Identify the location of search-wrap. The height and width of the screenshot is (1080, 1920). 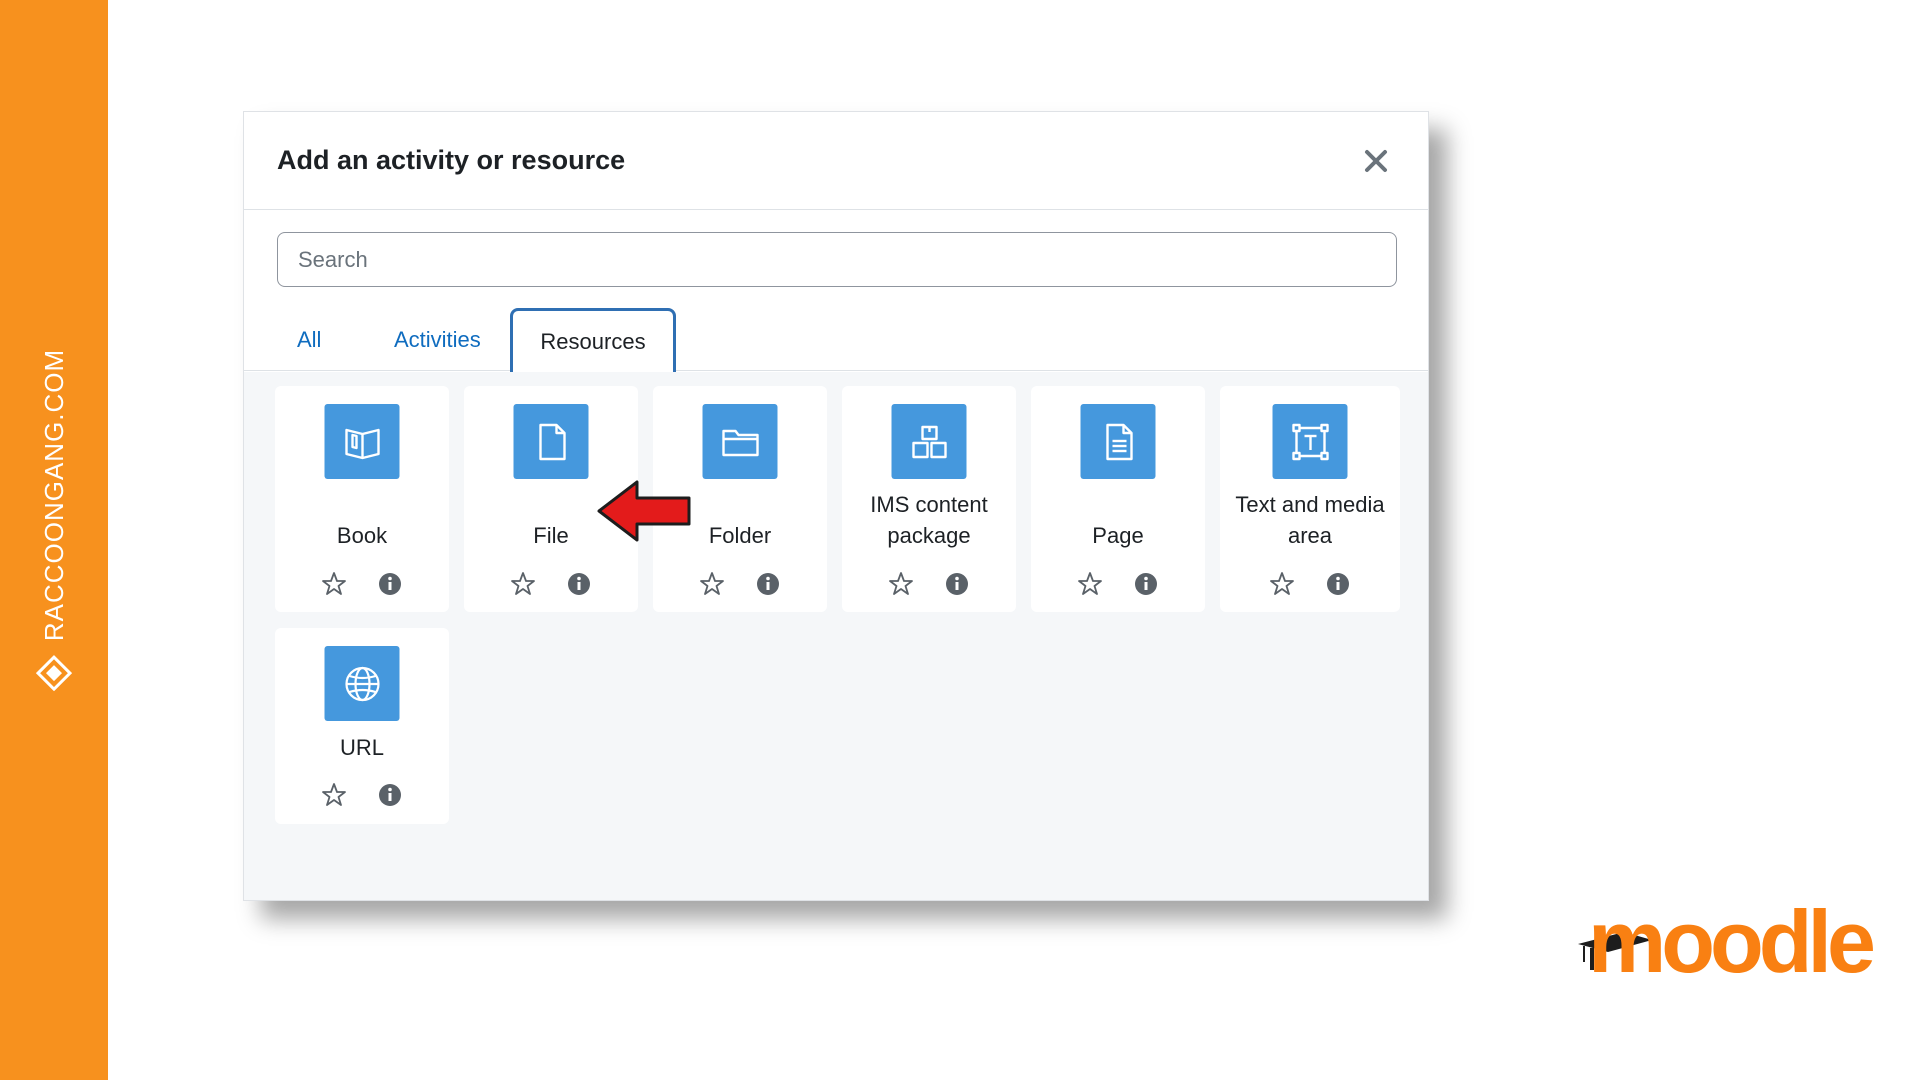
(836, 248).